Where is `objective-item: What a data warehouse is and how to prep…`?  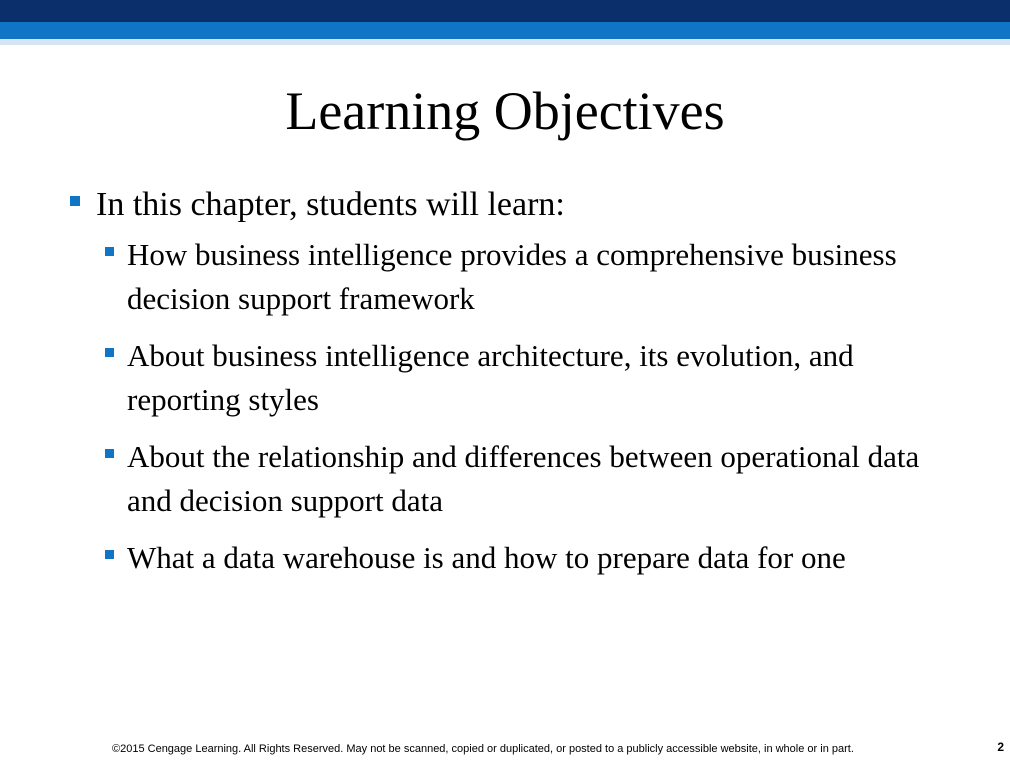 objective-item: What a data warehouse is and how to prep… is located at coordinates (525, 558).